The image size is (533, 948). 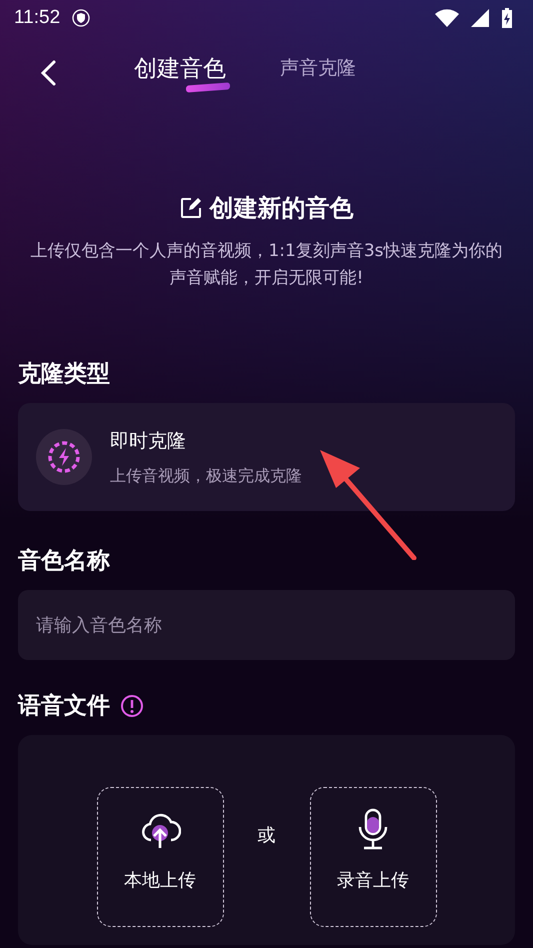 I want to click on page-heading: 创建新的音色, so click(x=282, y=208).